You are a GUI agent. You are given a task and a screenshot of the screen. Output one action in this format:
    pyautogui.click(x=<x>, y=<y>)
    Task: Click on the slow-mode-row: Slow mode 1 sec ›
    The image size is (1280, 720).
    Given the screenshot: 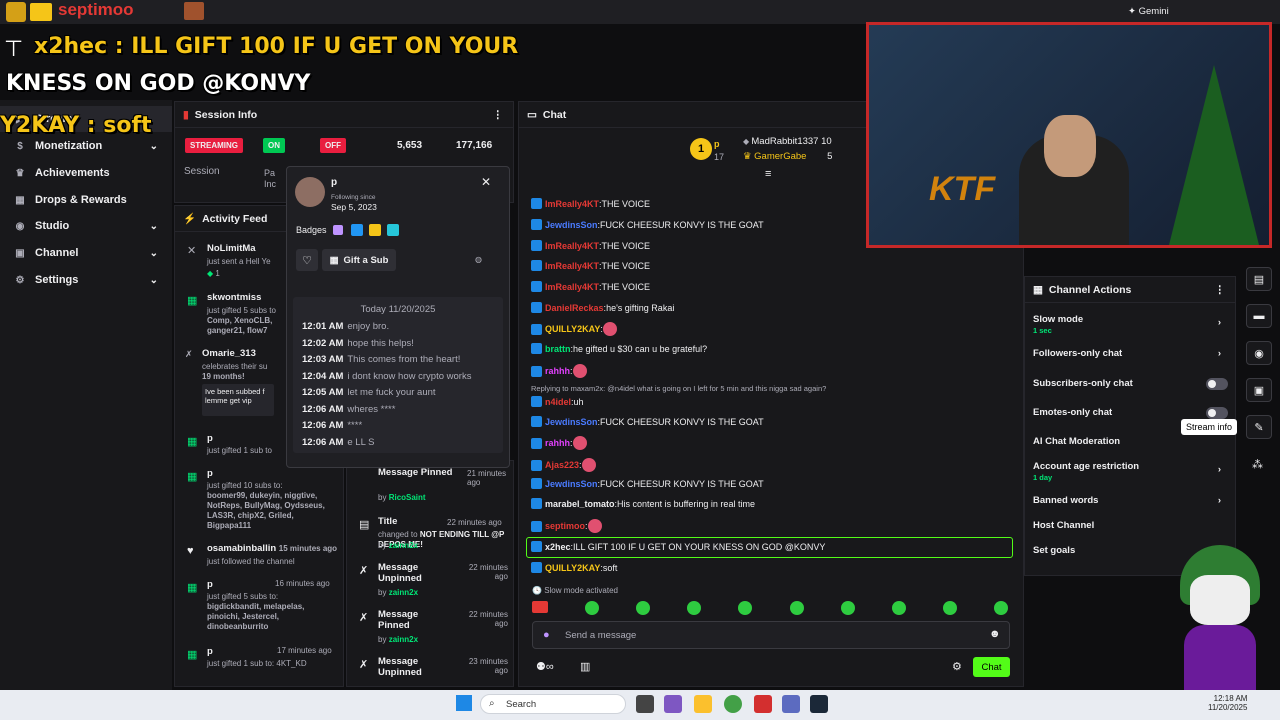 What is the action you would take?
    pyautogui.click(x=1131, y=325)
    